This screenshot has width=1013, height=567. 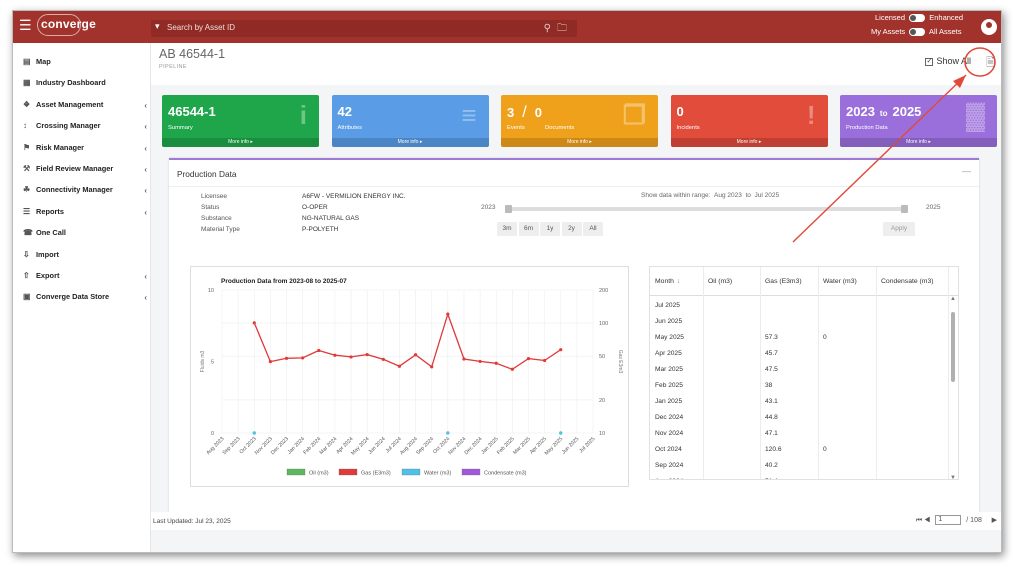 I want to click on sidebar-item-import: ⇩ Import, so click(x=85, y=258).